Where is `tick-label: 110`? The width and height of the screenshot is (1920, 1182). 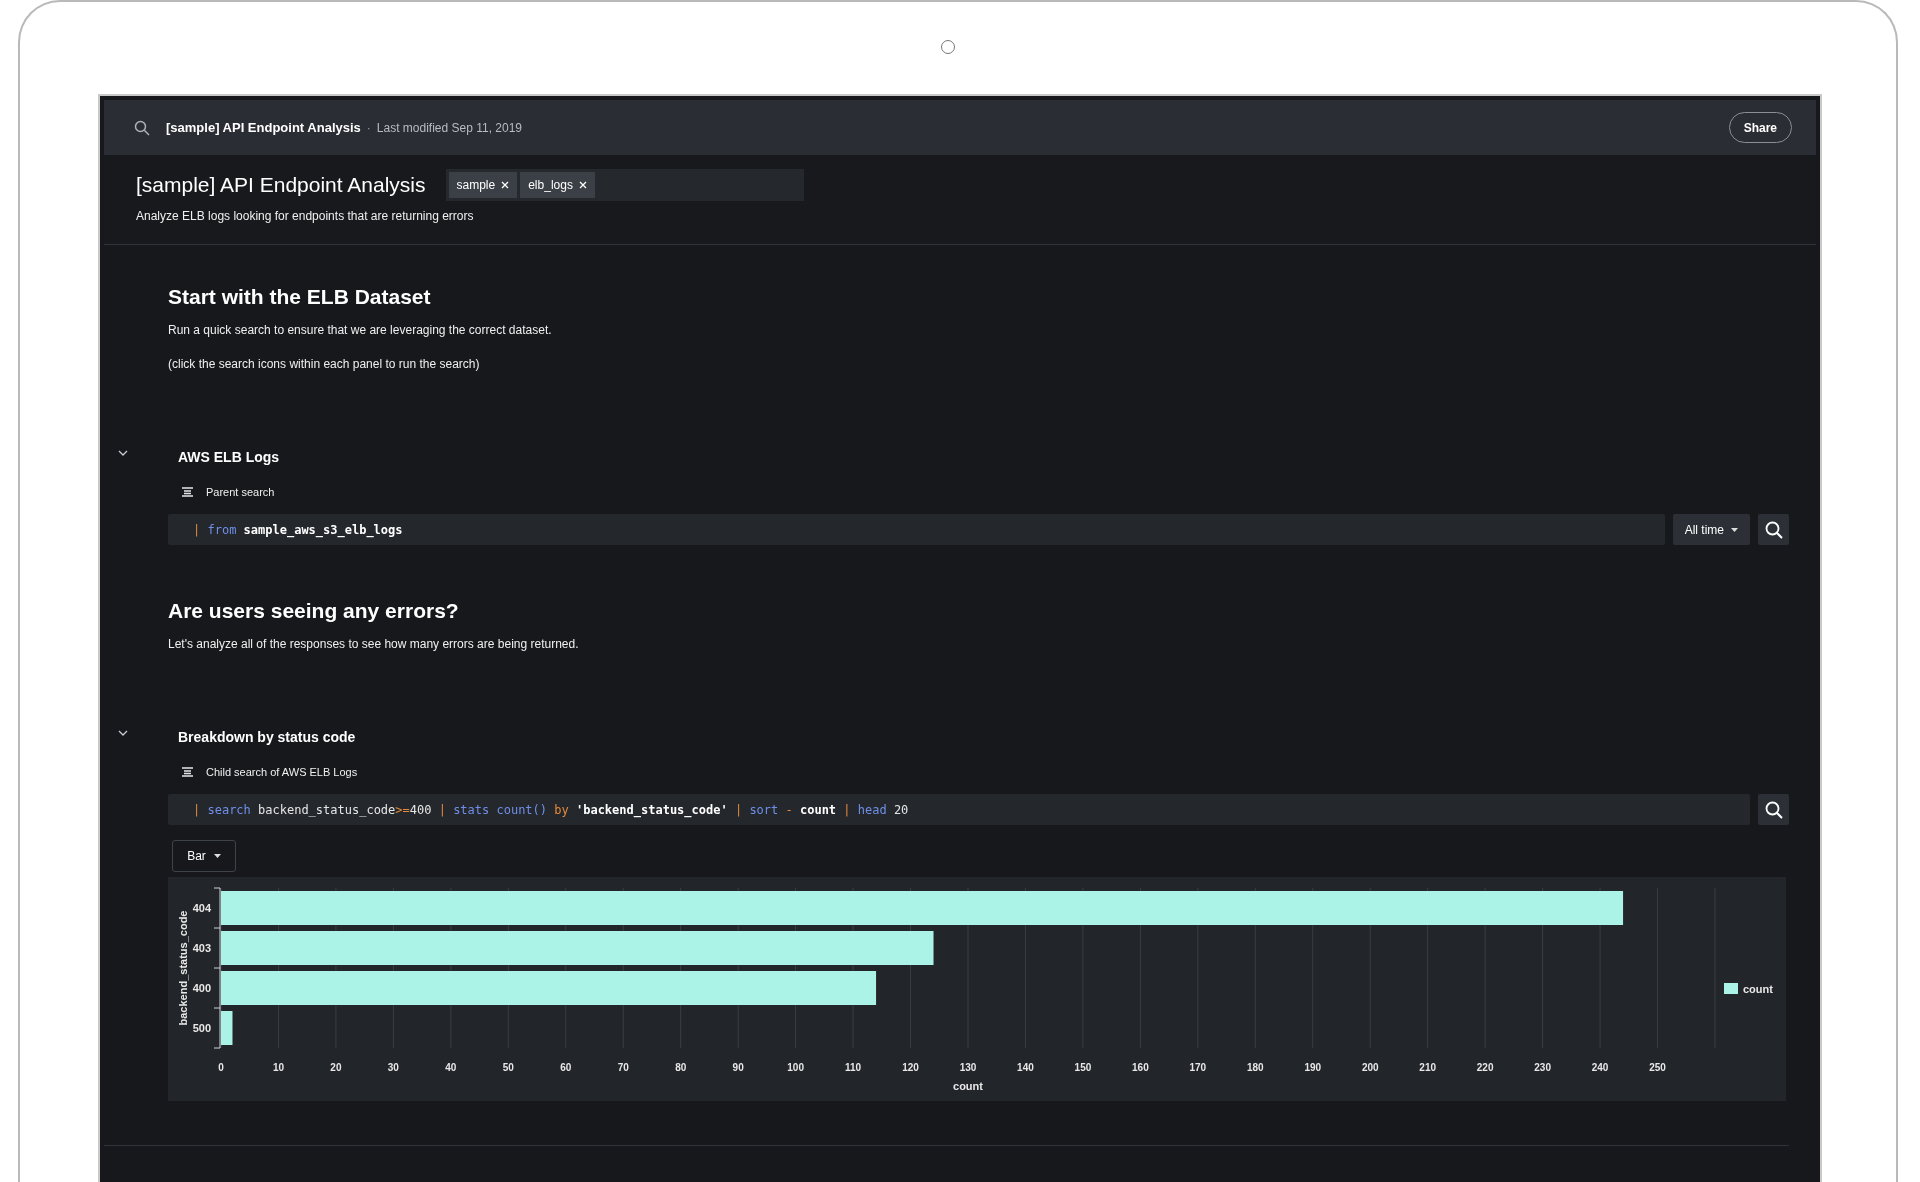
tick-label: 110 is located at coordinates (853, 1067).